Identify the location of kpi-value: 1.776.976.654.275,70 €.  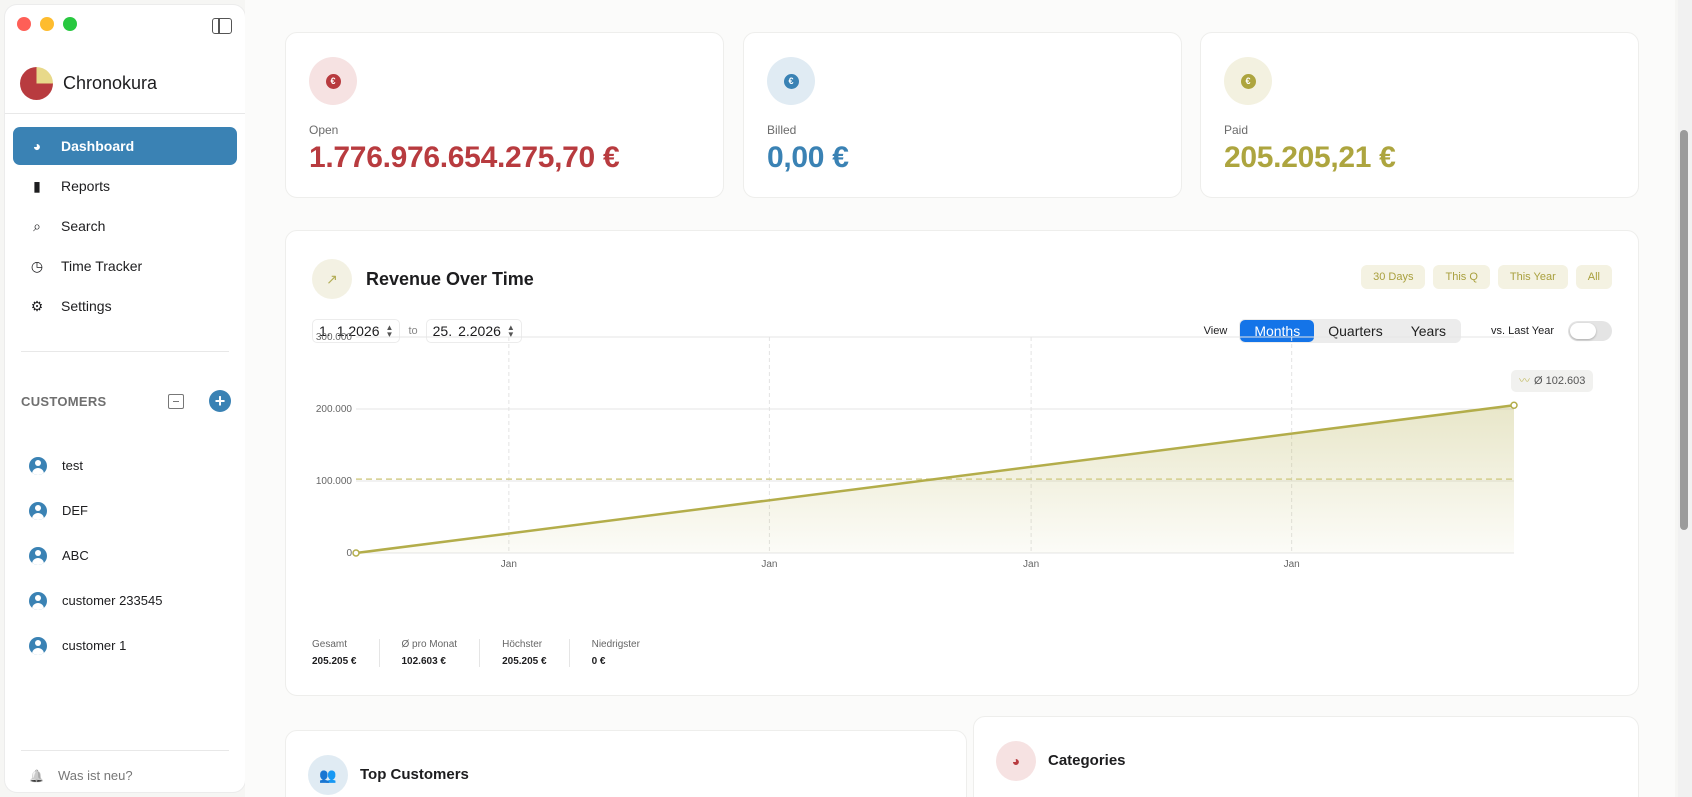
(464, 157).